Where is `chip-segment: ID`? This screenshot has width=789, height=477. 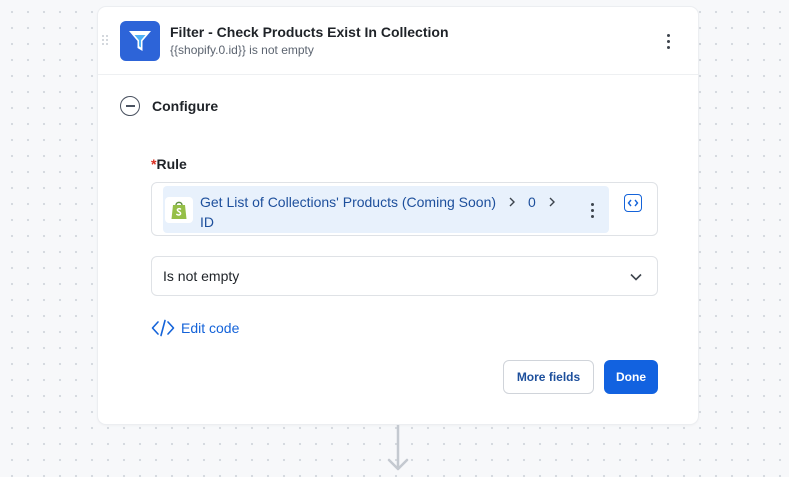 chip-segment: ID is located at coordinates (207, 222).